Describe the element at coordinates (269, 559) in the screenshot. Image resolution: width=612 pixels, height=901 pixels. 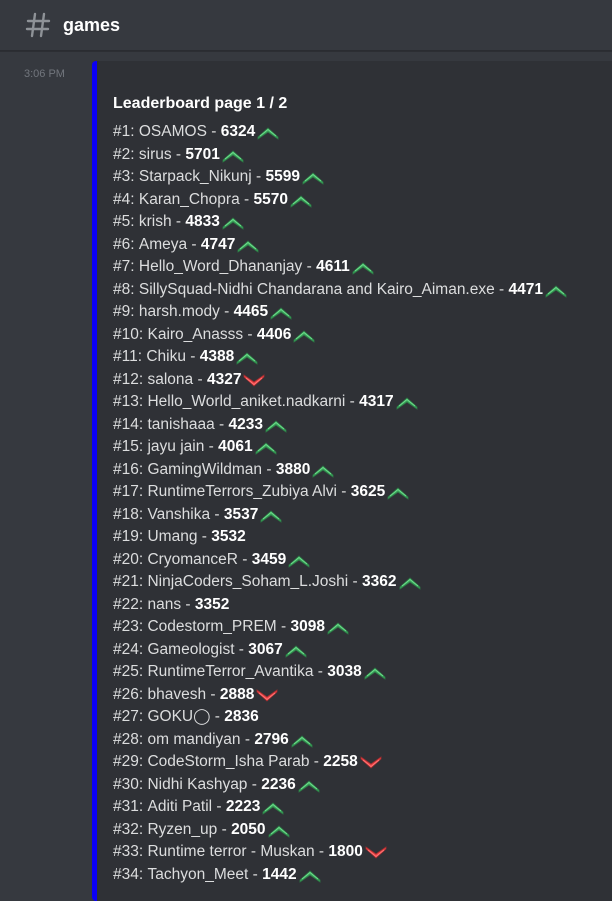
I see `row-score: 3459` at that location.